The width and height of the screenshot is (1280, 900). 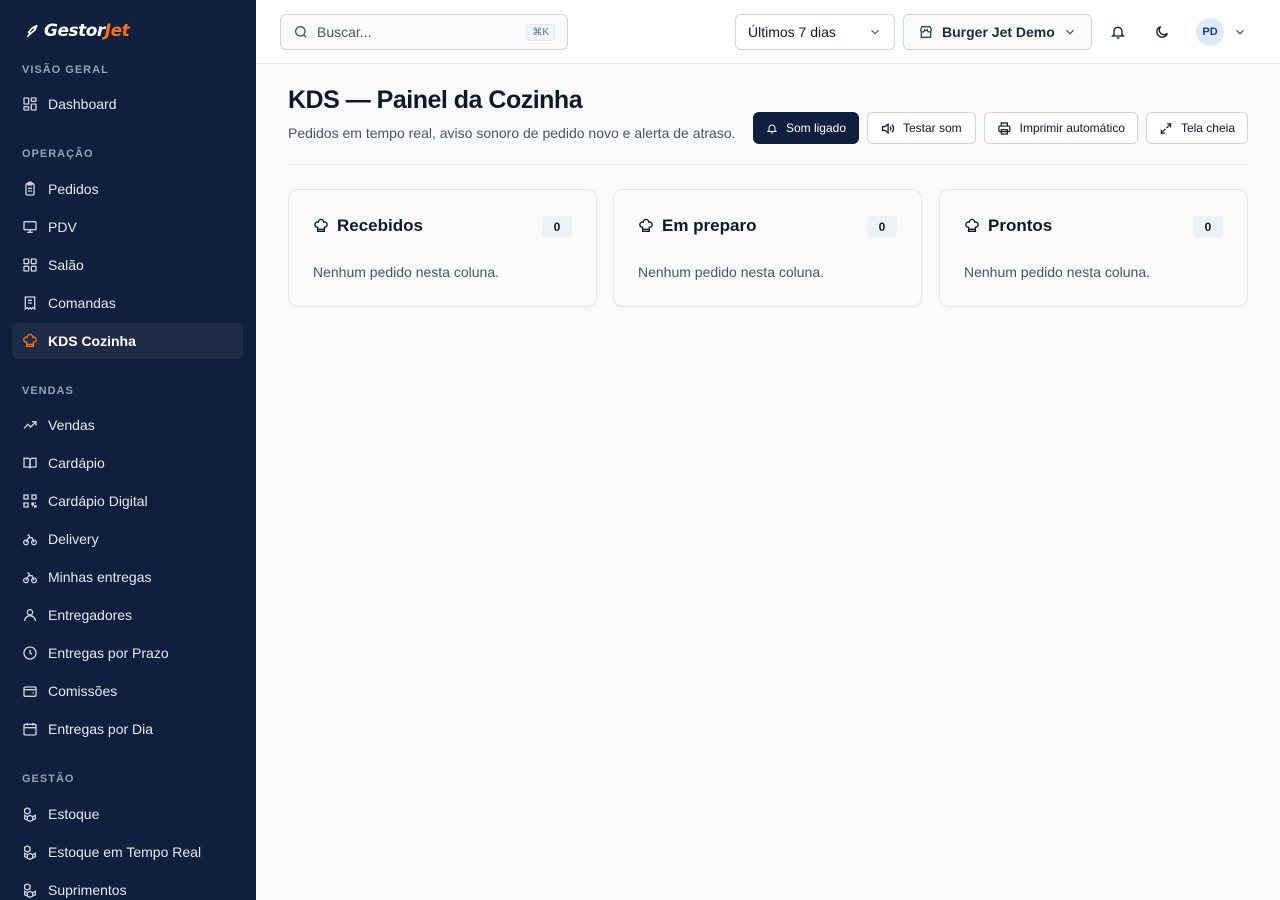 I want to click on column-title: Prontos, so click(x=1020, y=225).